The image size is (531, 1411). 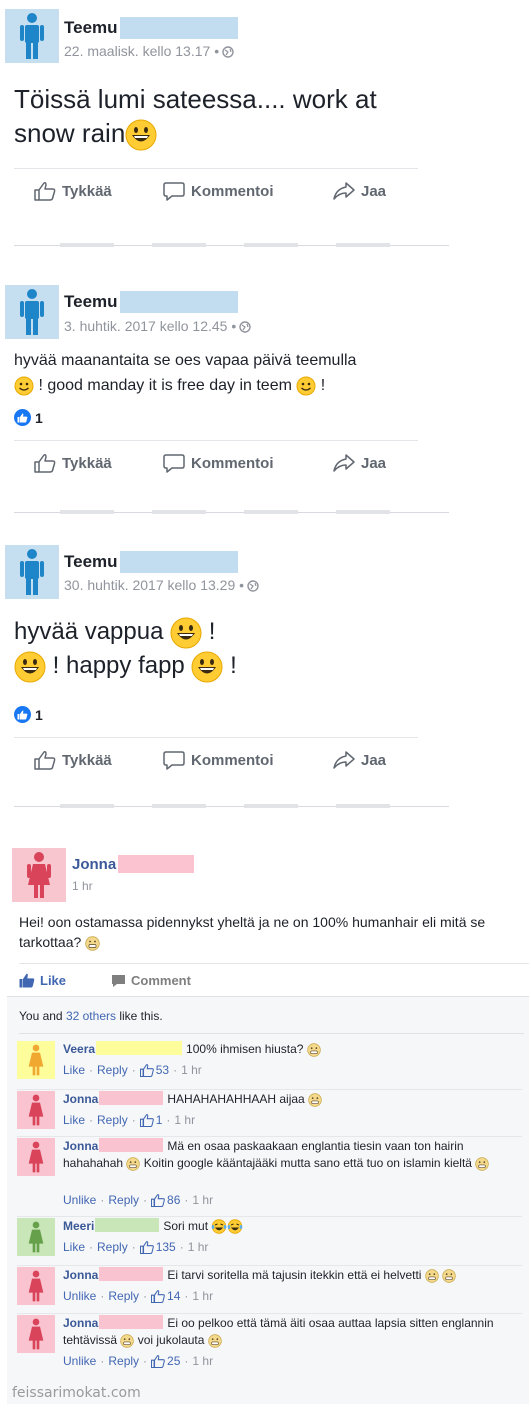 What do you see at coordinates (82, 886) in the screenshot?
I see `post-timestamp: 1 hr` at bounding box center [82, 886].